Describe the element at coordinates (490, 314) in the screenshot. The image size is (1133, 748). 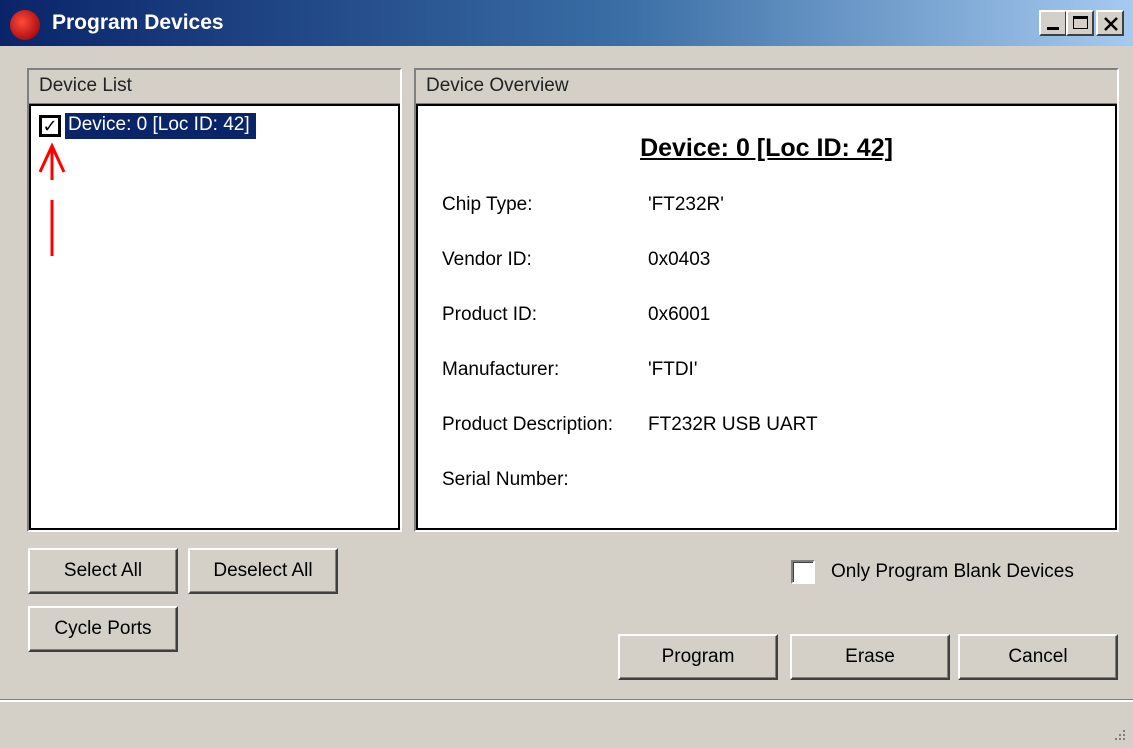
I see `product-id-label: Product ID:` at that location.